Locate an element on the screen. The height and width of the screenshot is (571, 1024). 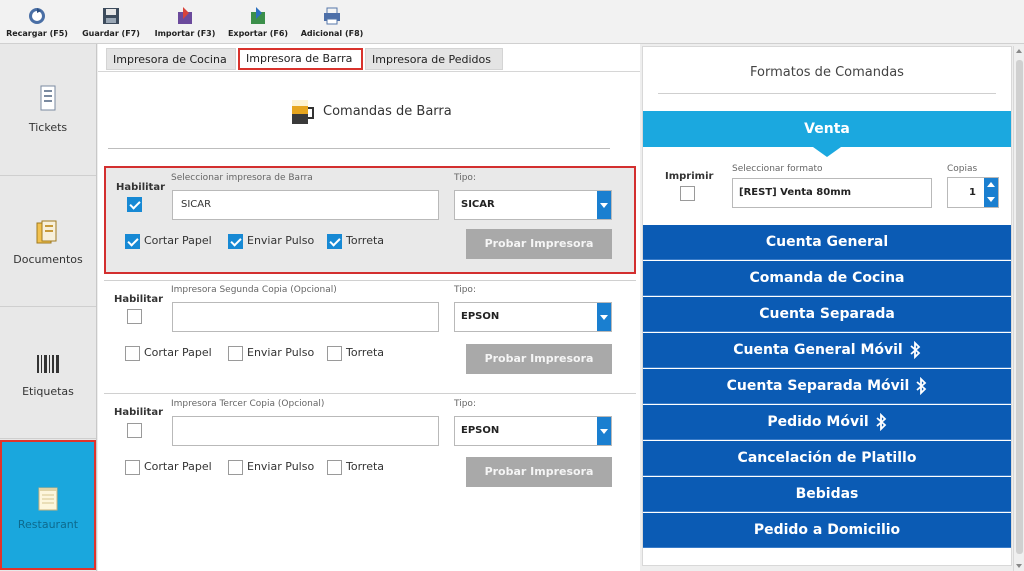
format-label: Cuenta Separada is located at coordinates (827, 314).